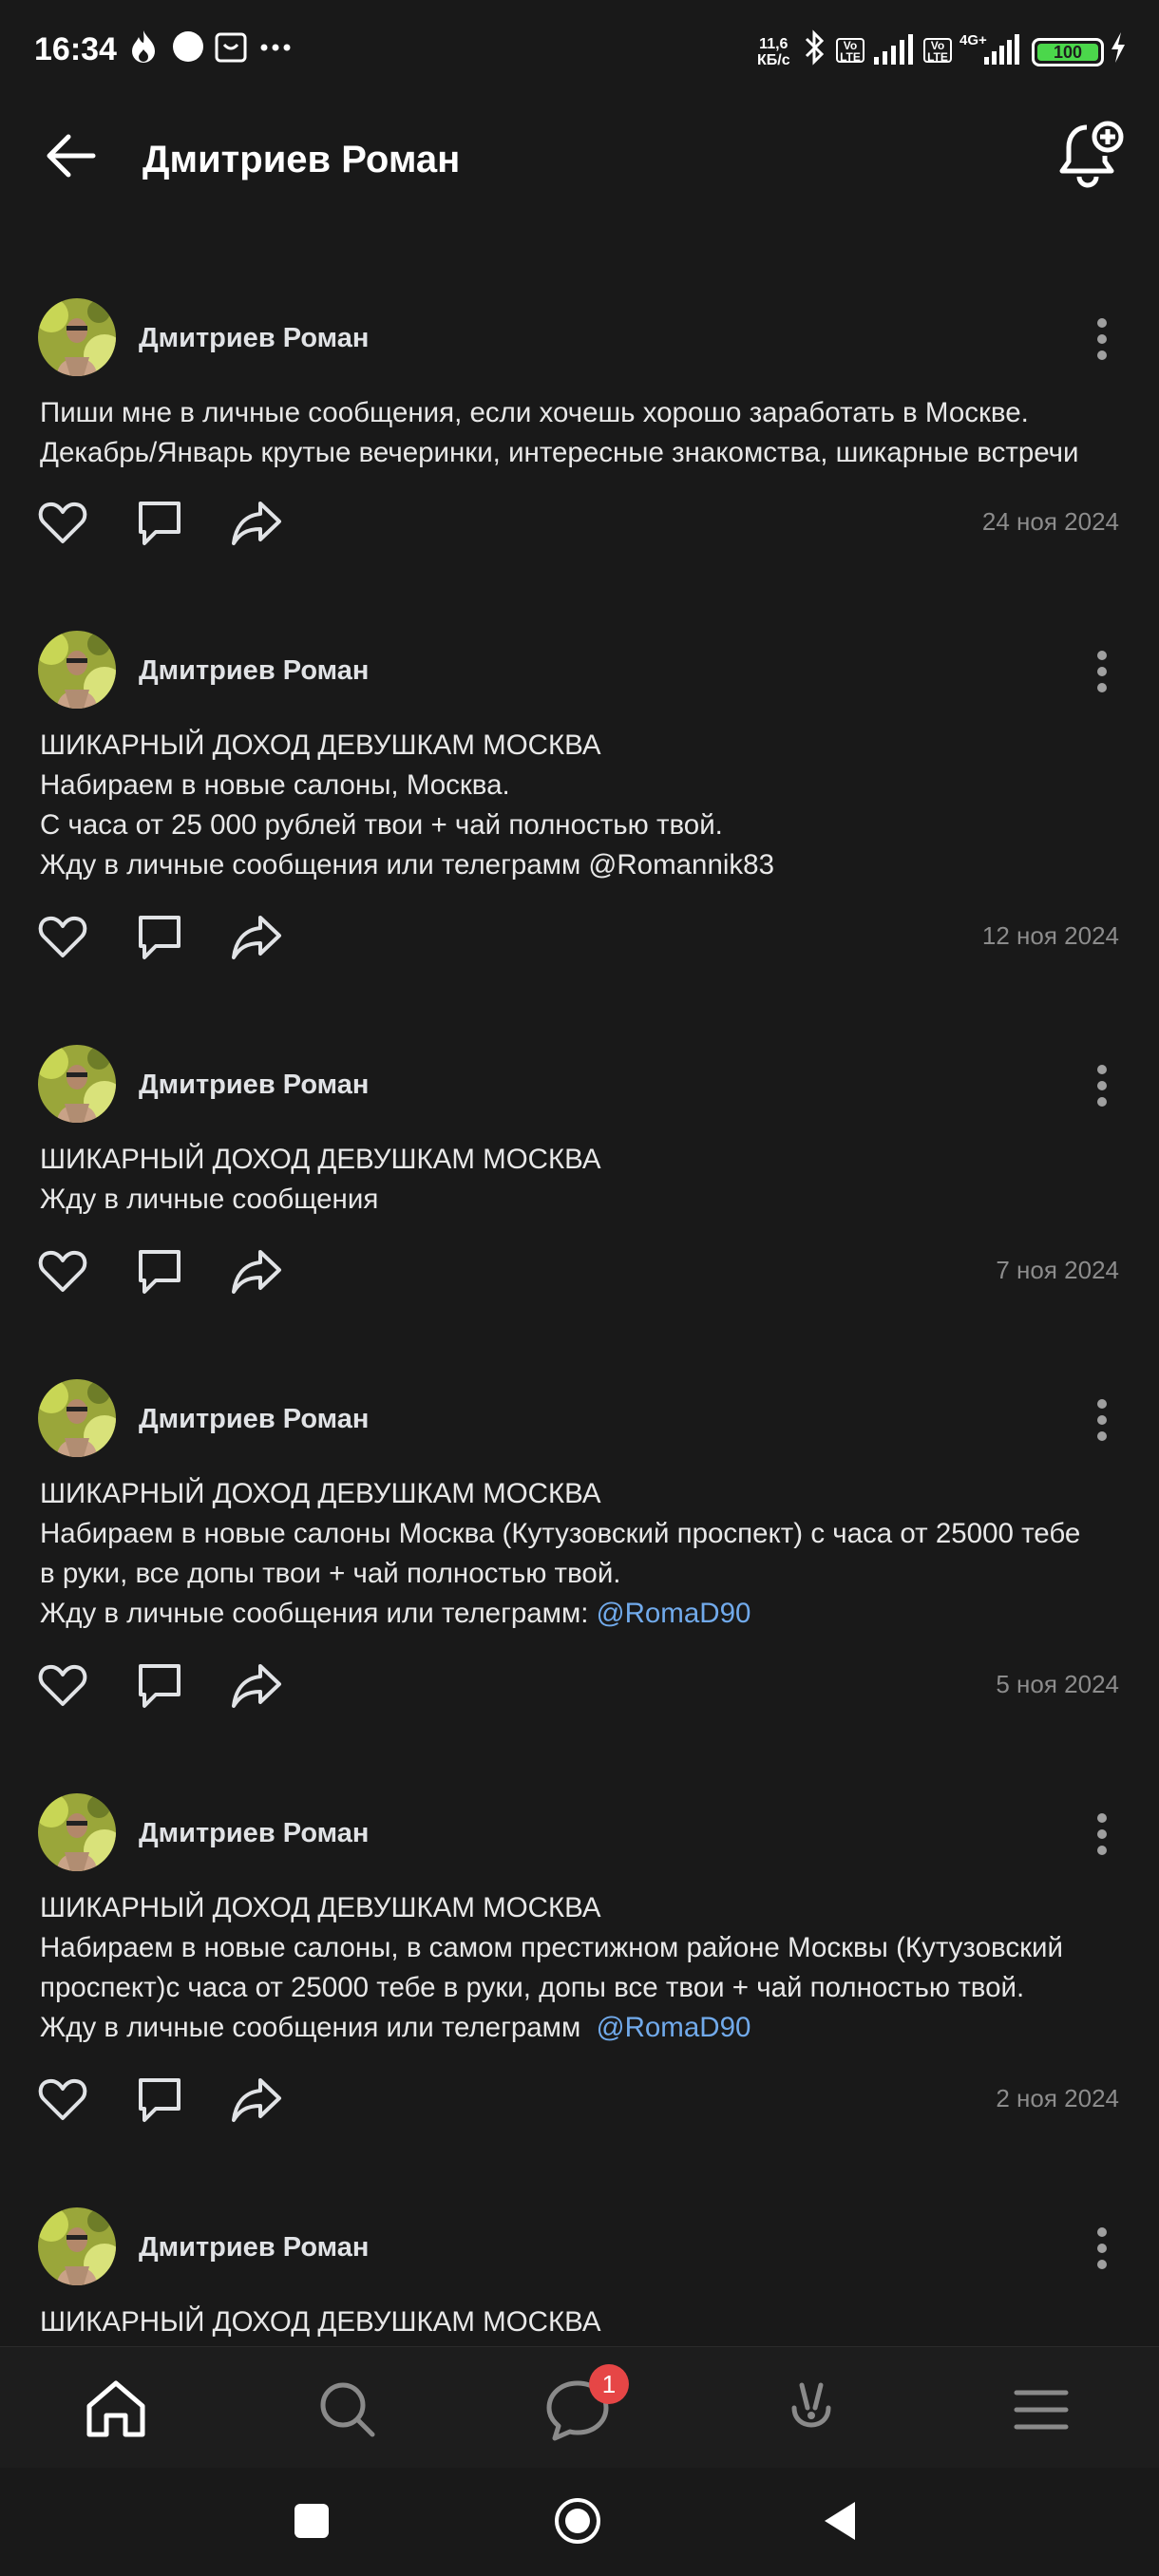  Describe the element at coordinates (1057, 1684) in the screenshot. I see `post-date: 5 ноя 2024` at that location.